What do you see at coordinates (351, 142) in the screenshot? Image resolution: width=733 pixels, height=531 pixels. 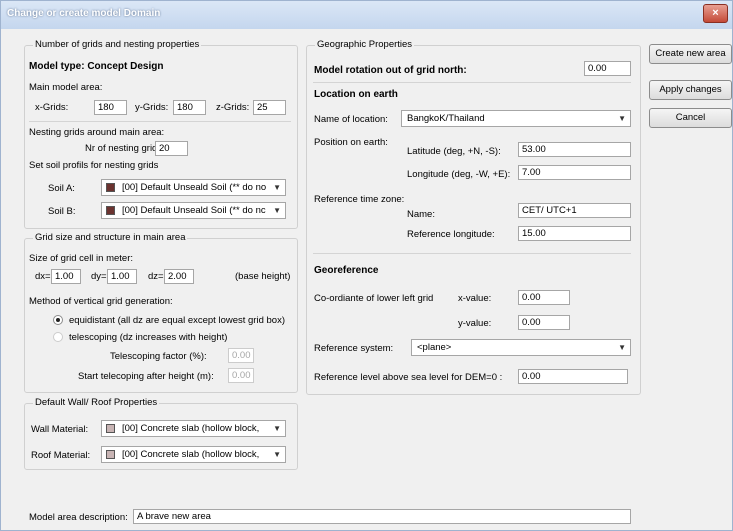 I see `position-label: Position on earth:` at bounding box center [351, 142].